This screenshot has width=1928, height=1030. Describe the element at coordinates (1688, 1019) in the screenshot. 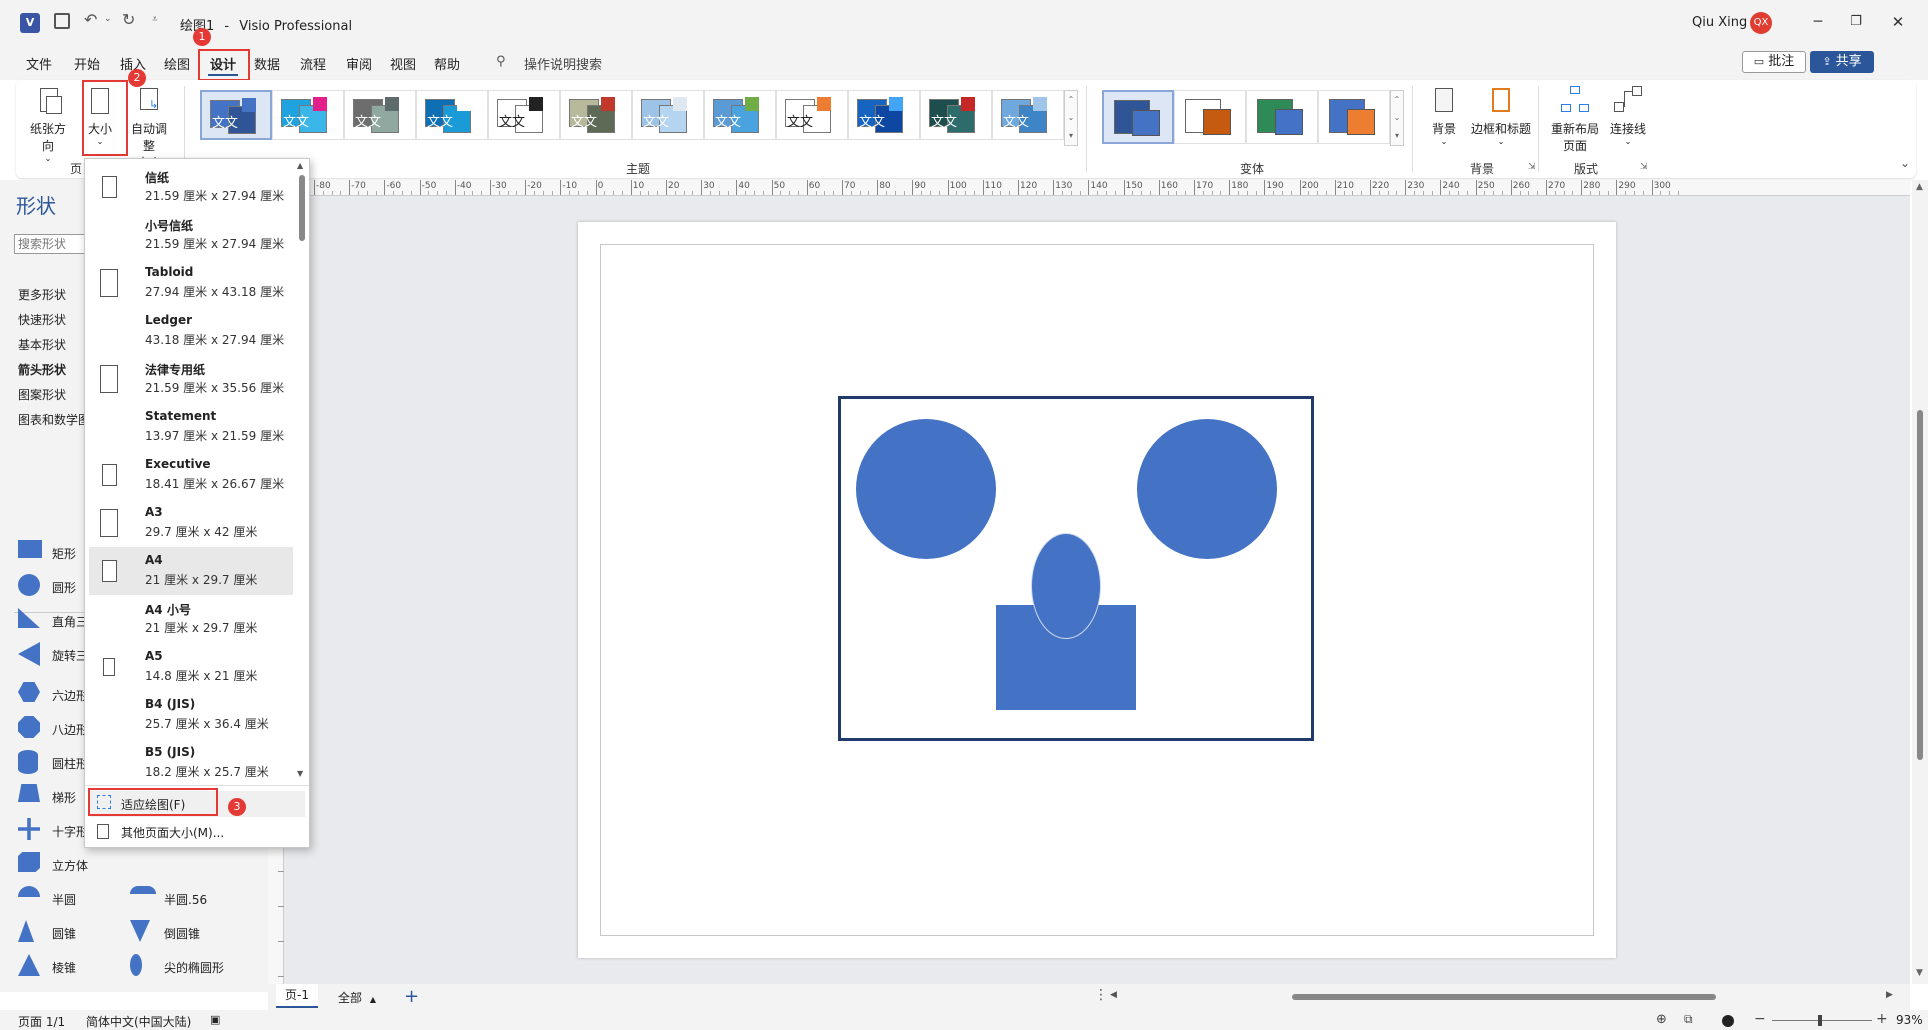

I see `switch-windows-icon: ⧉` at that location.